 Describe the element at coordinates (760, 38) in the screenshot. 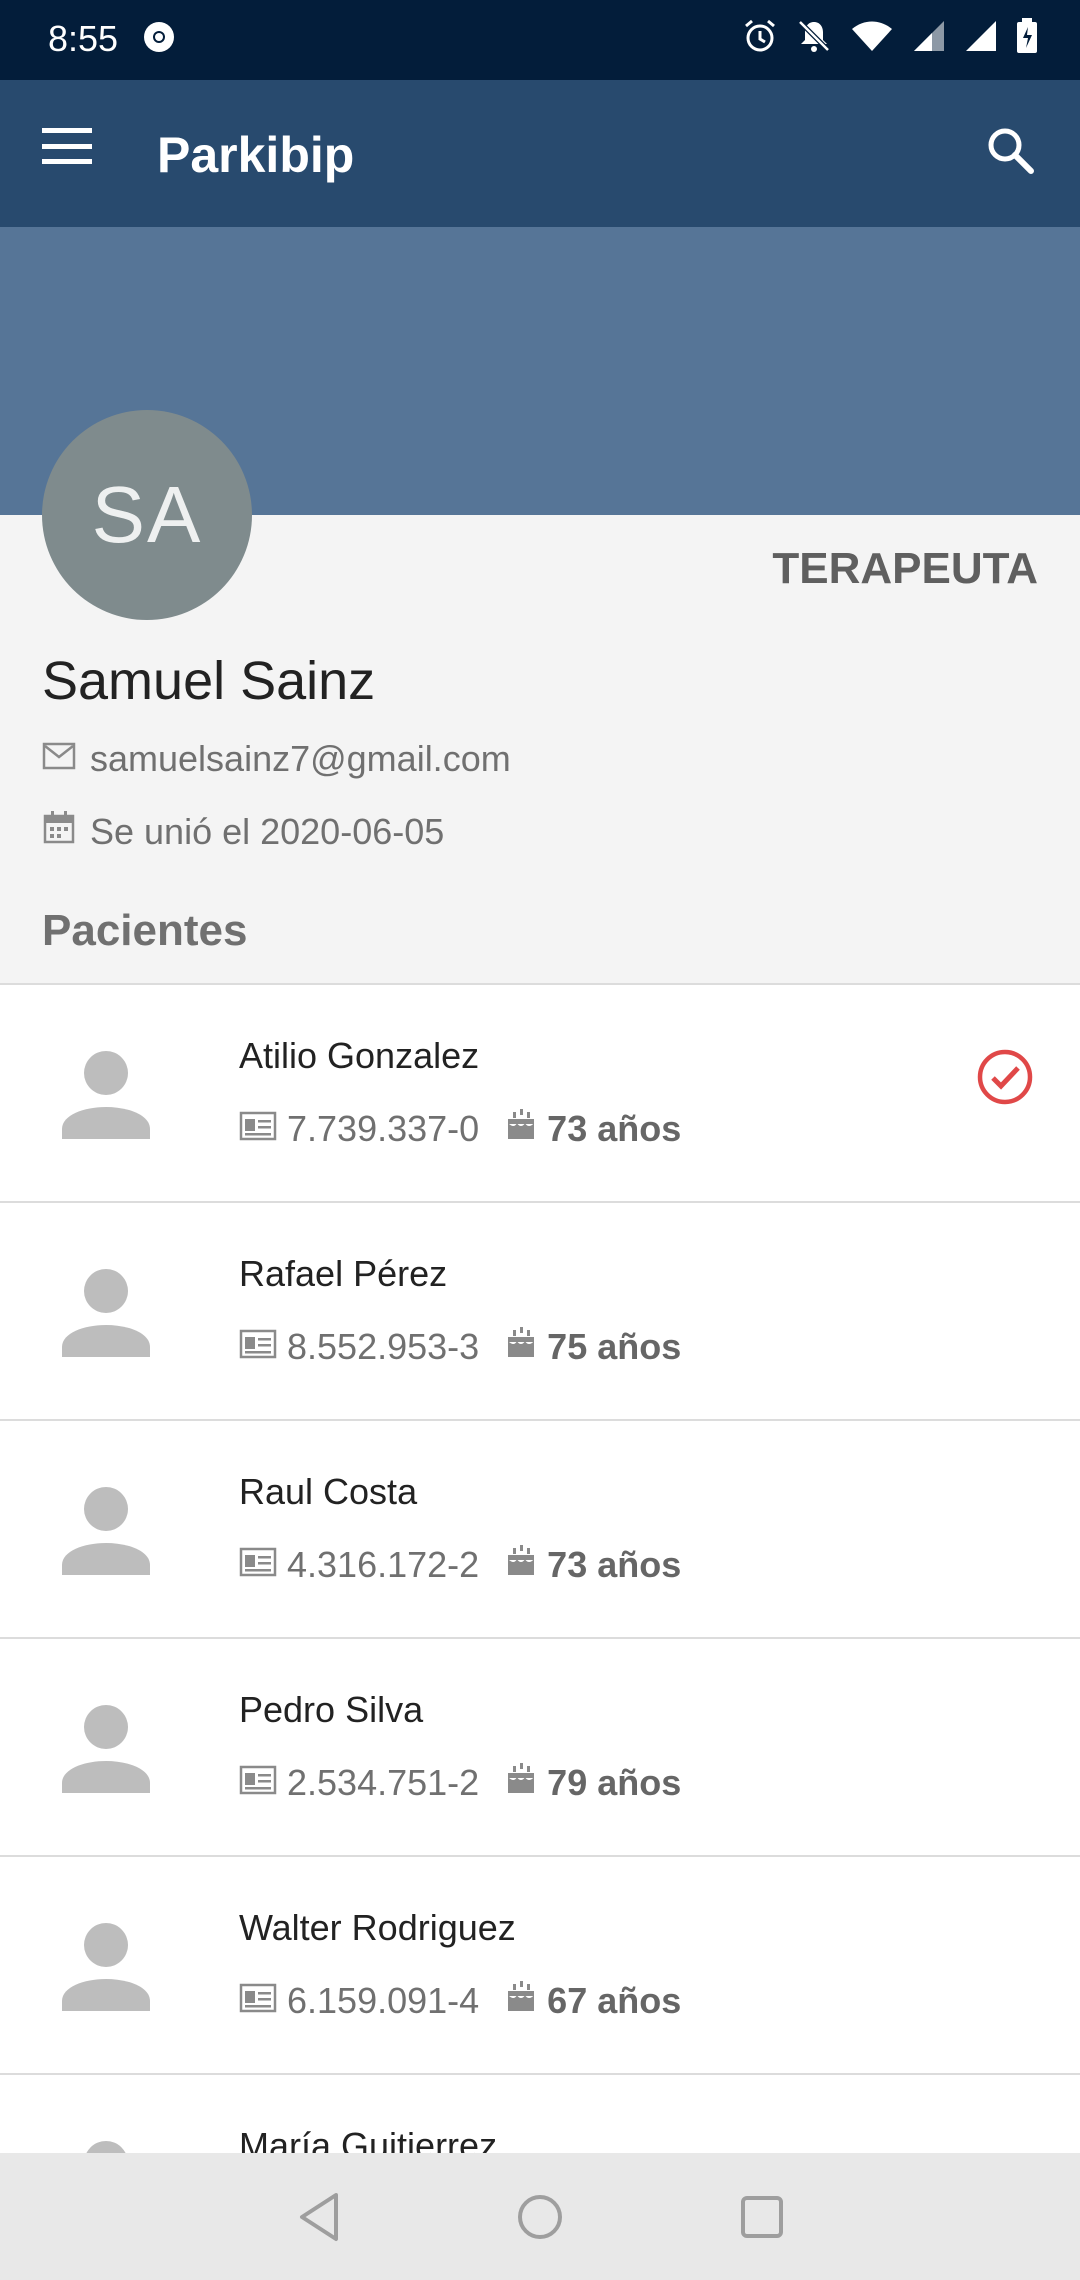

I see `alarm-icon` at that location.